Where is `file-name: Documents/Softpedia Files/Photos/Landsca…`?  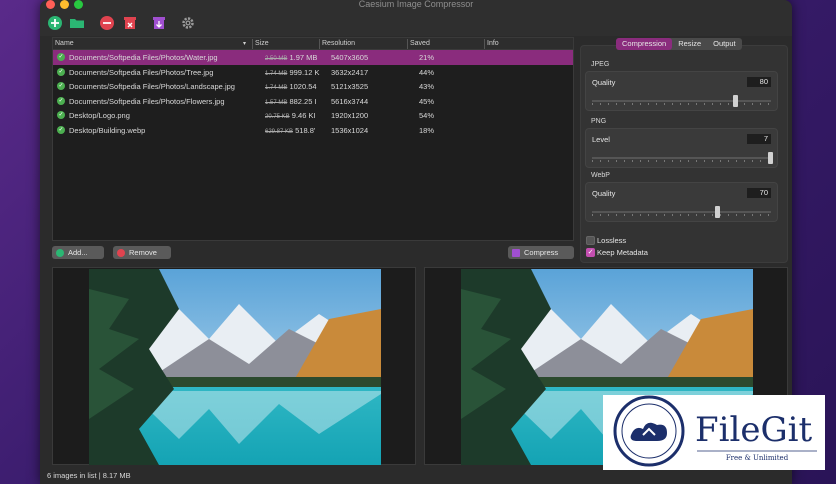
file-name: Documents/Softpedia Files/Photos/Landsca… is located at coordinates (152, 86).